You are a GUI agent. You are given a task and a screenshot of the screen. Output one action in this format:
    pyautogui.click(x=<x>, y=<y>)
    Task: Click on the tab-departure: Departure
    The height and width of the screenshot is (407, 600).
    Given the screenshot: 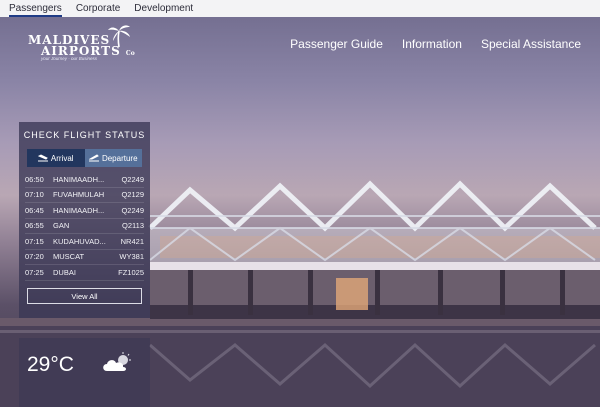 What is the action you would take?
    pyautogui.click(x=113, y=158)
    